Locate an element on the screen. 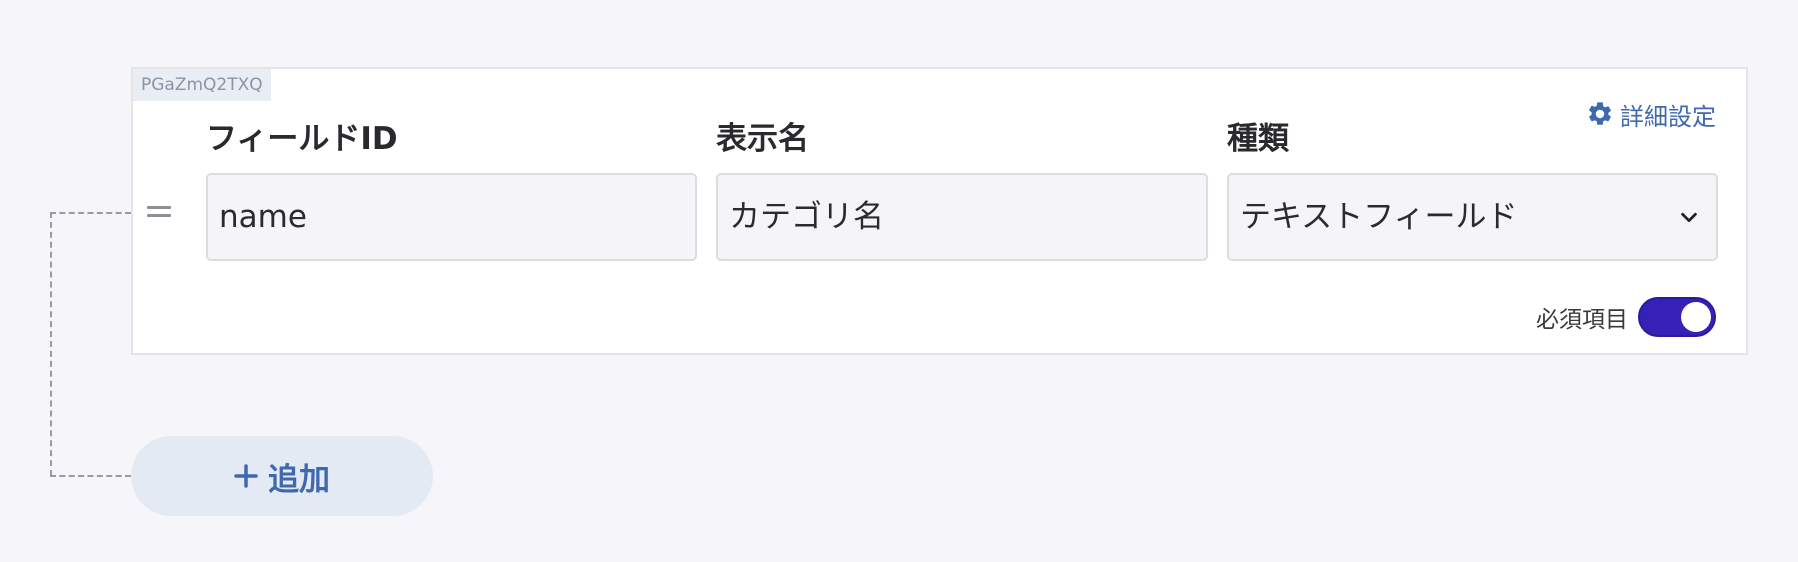 The image size is (1798, 562). required-label: 必須項目 is located at coordinates (1582, 320).